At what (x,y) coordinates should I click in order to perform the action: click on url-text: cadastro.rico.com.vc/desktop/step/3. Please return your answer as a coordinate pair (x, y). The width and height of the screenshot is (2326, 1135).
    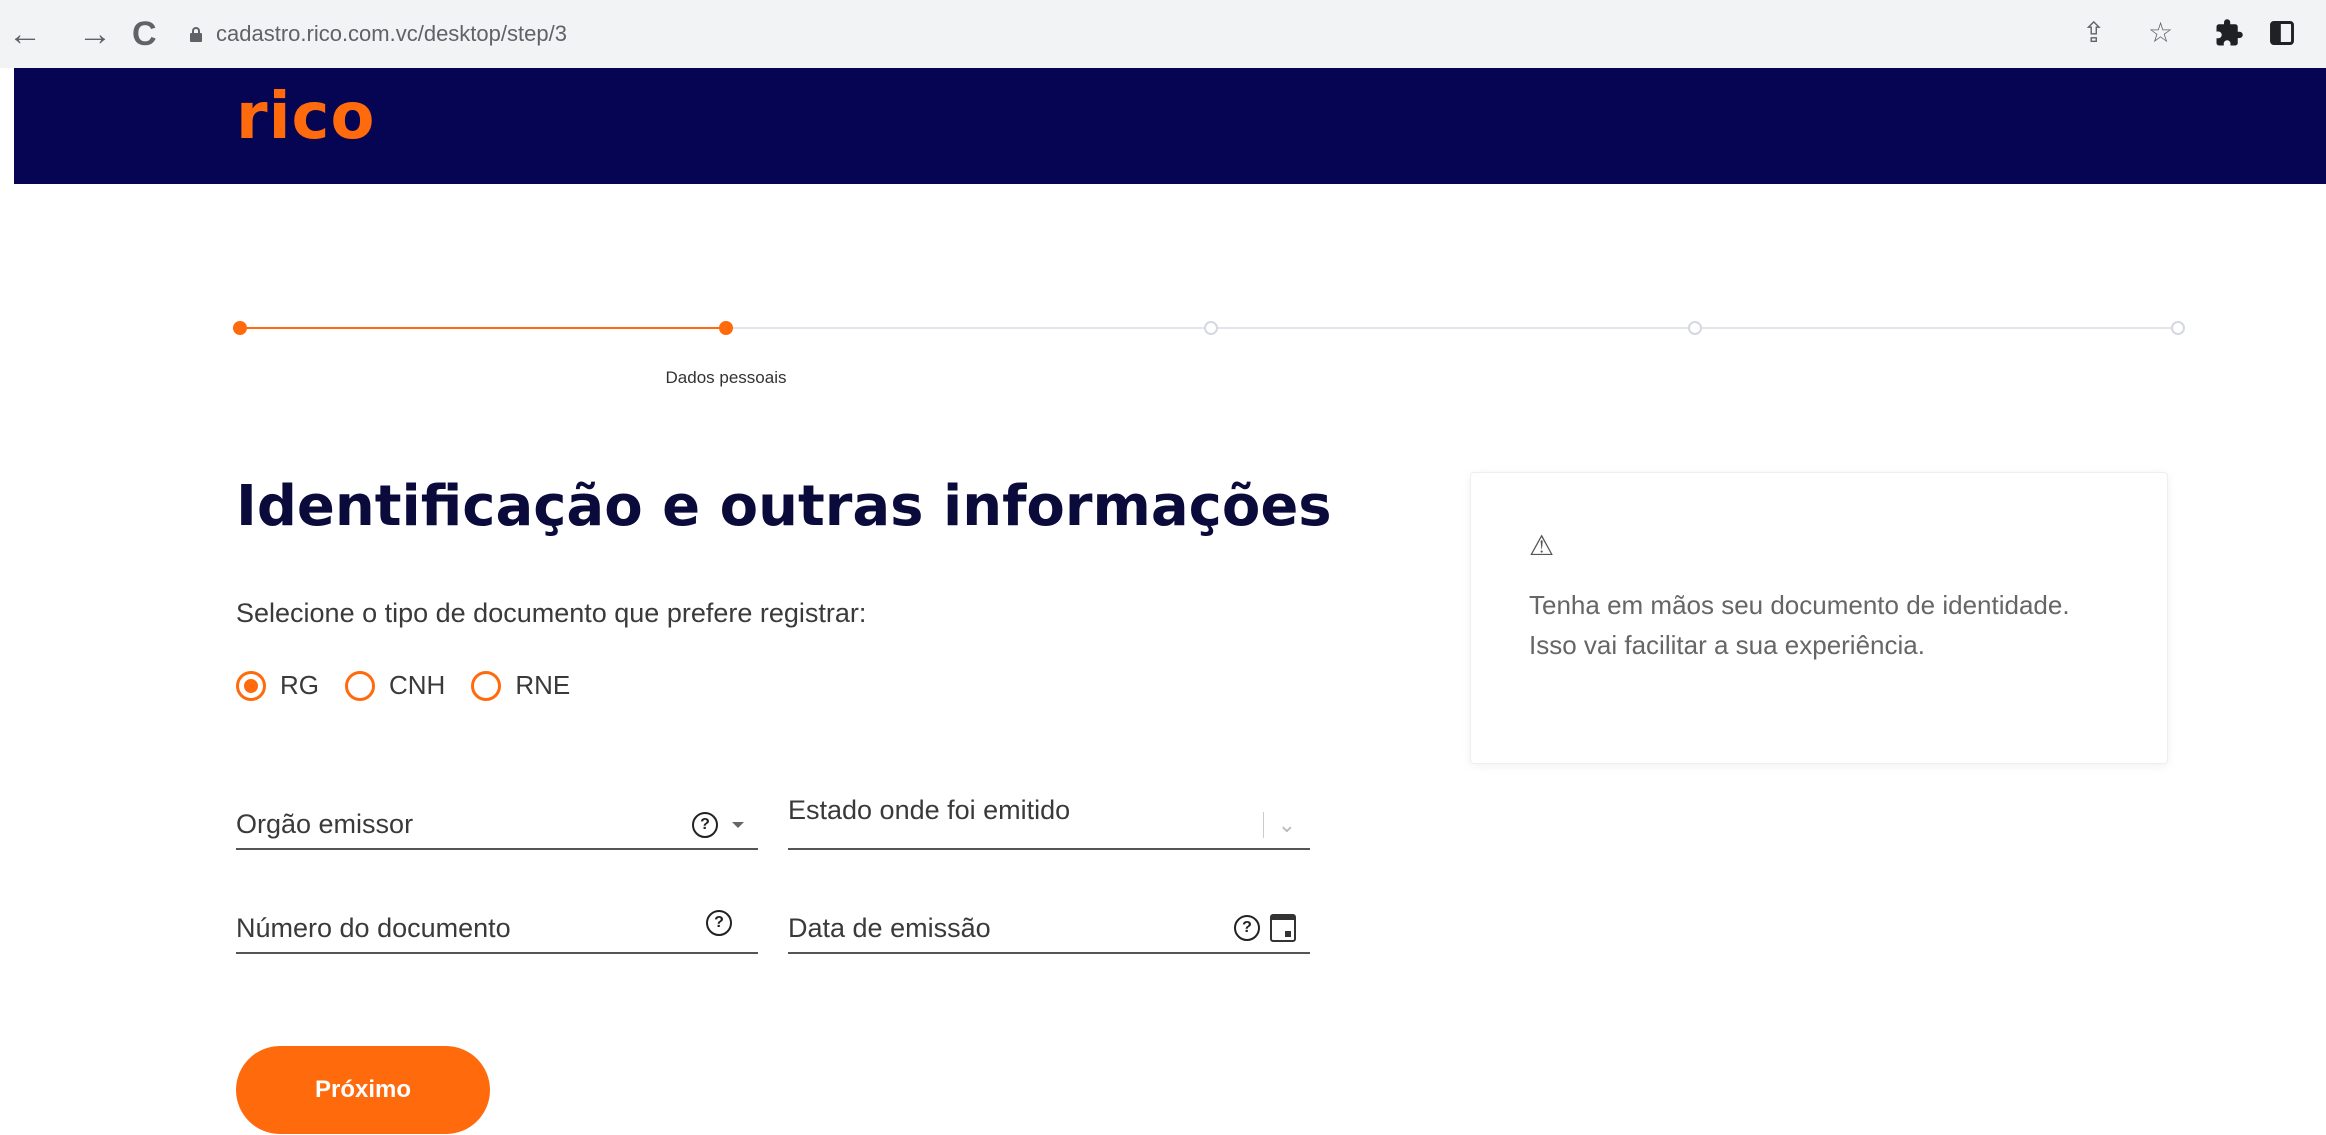
    Looking at the image, I should click on (391, 34).